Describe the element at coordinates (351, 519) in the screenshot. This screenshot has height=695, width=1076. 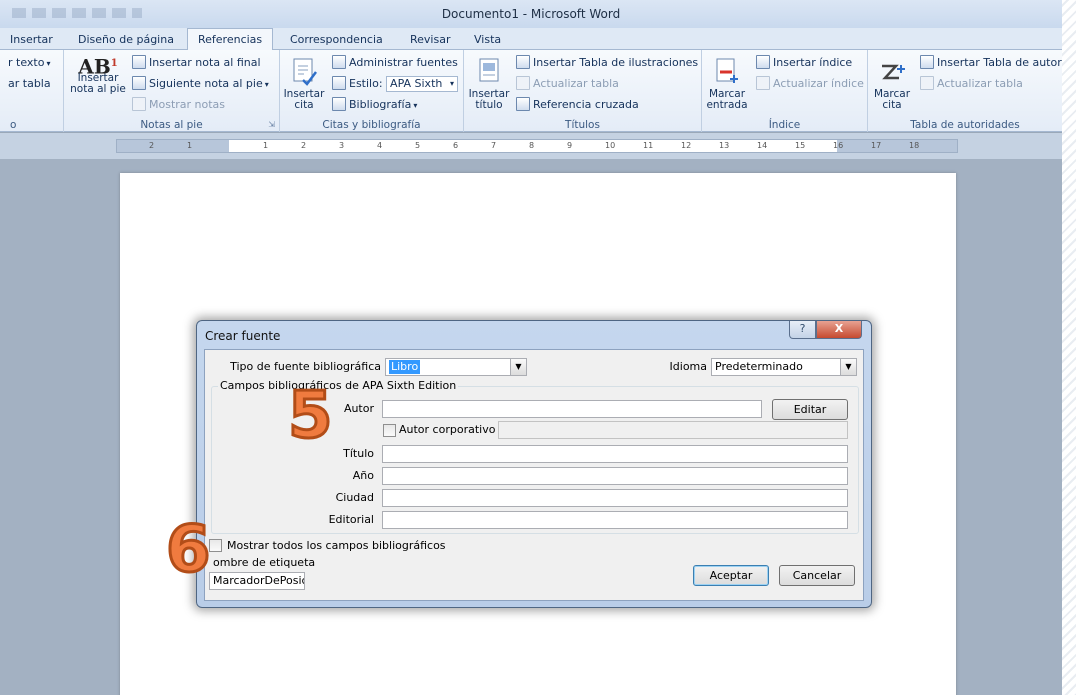
I see `publisher-label: Editorial` at that location.